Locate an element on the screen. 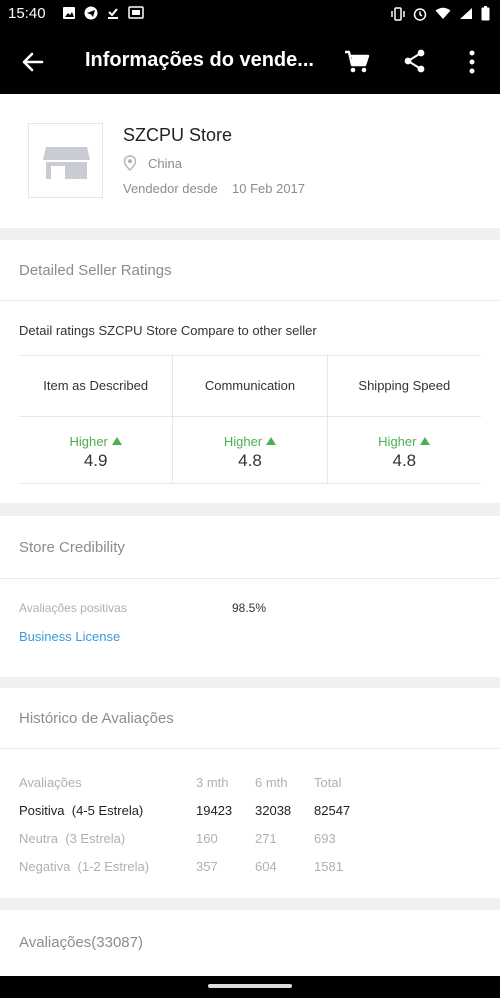  signal-icon is located at coordinates (466, 13).